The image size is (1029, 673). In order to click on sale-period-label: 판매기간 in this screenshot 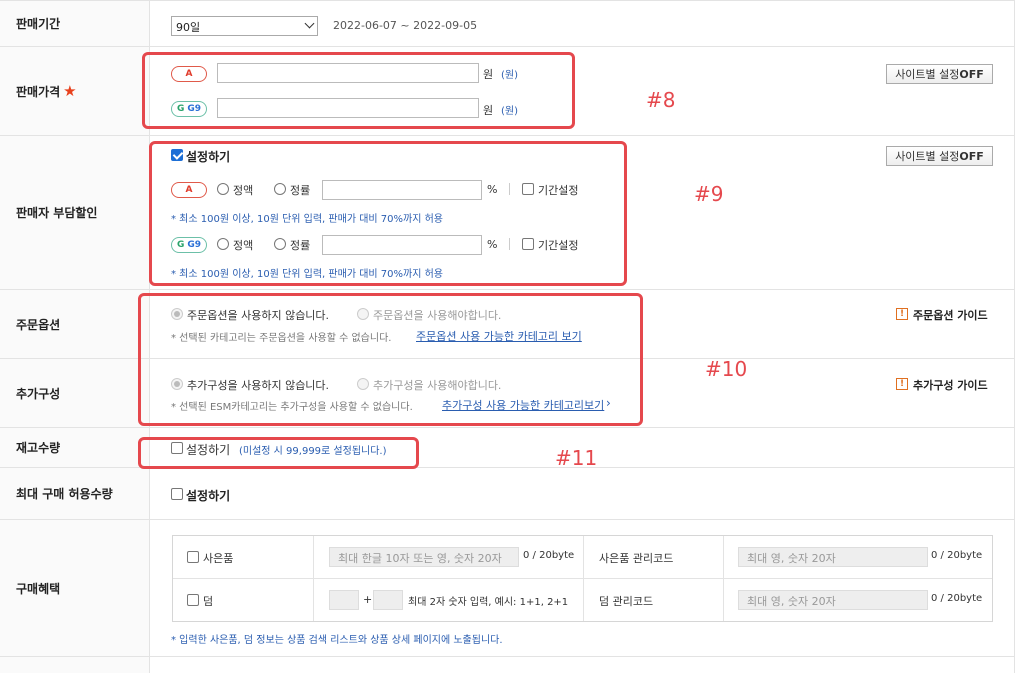, I will do `click(75, 23)`.